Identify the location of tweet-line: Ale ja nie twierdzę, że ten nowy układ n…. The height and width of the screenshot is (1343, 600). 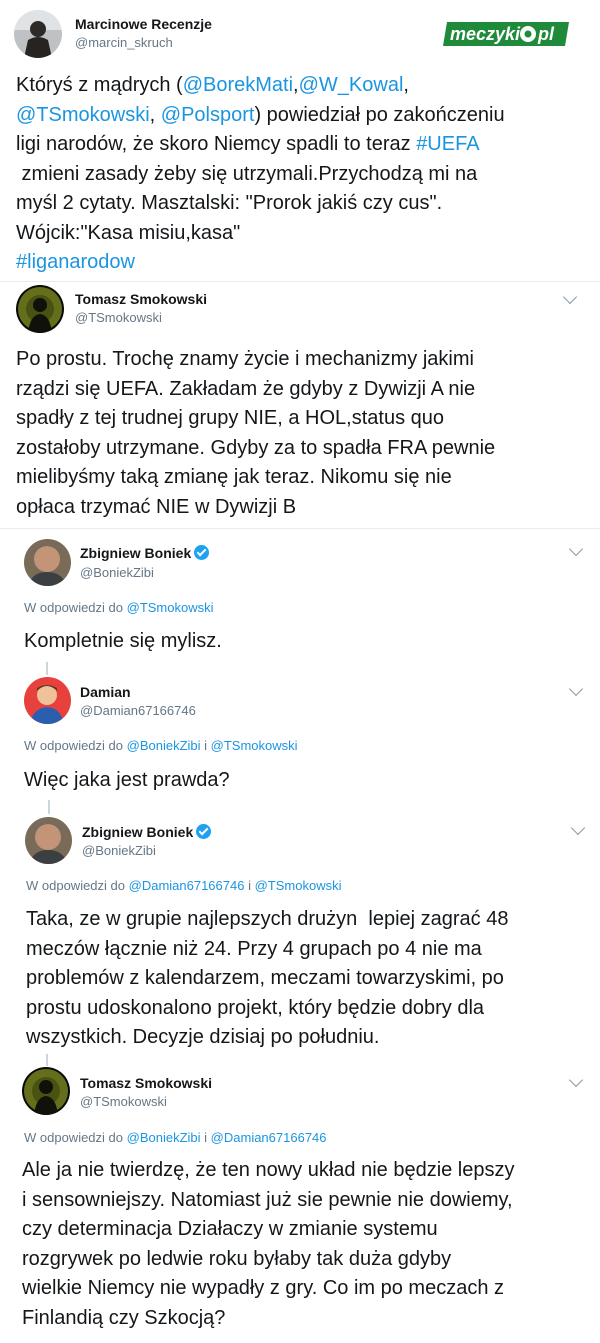
(307, 1171).